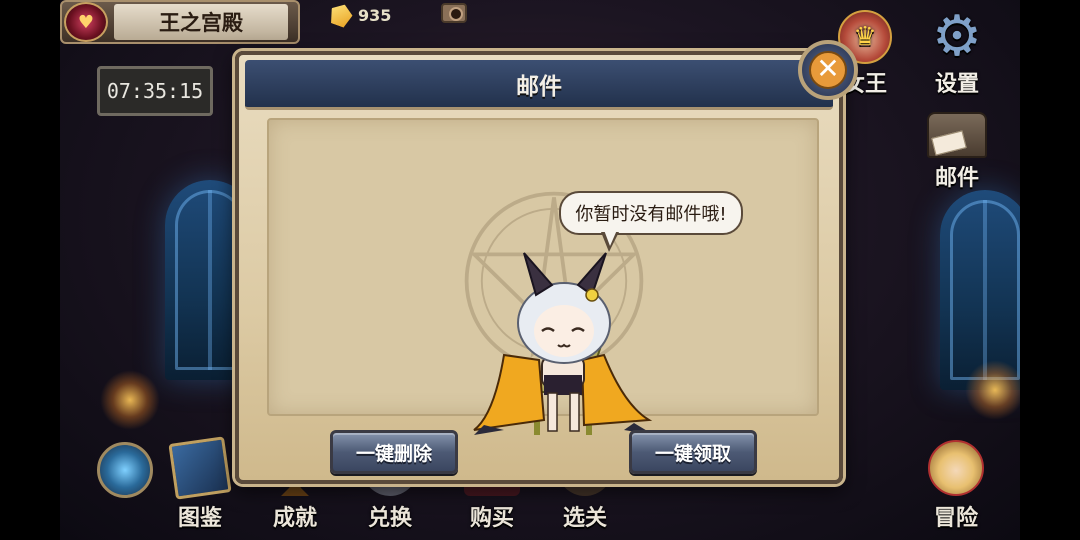 This screenshot has height=540, width=1080. I want to click on candle-glow-right, so click(992, 390).